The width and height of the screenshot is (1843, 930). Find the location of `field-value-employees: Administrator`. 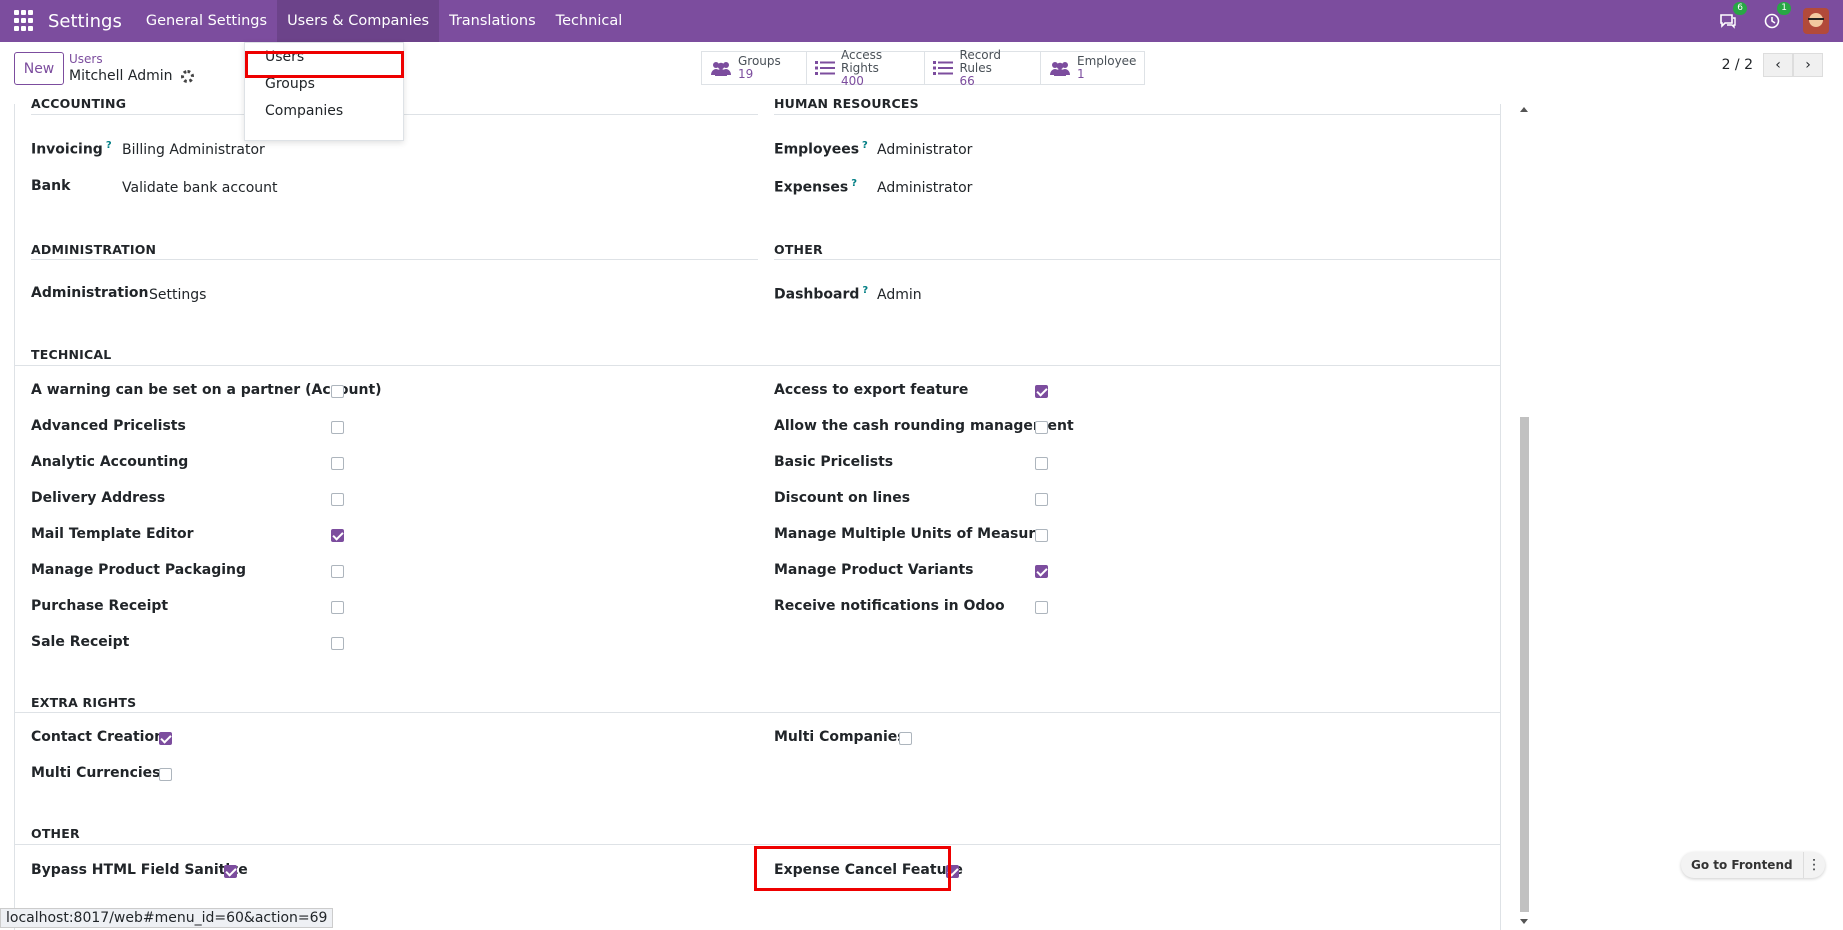

field-value-employees: Administrator is located at coordinates (924, 150).